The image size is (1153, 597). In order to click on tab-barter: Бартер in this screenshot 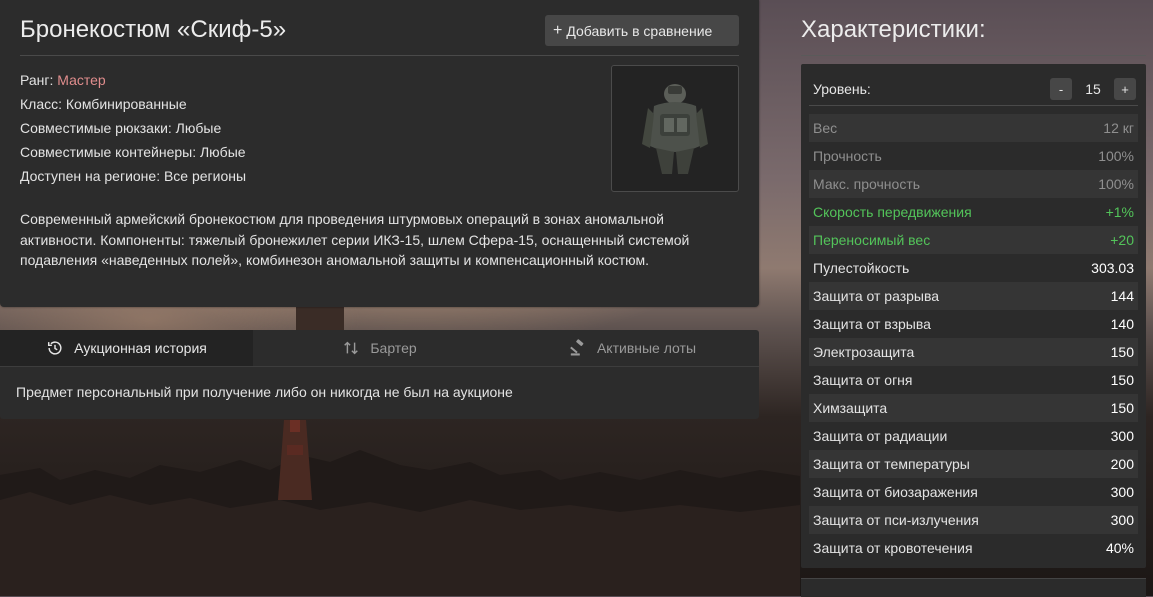, I will do `click(379, 348)`.